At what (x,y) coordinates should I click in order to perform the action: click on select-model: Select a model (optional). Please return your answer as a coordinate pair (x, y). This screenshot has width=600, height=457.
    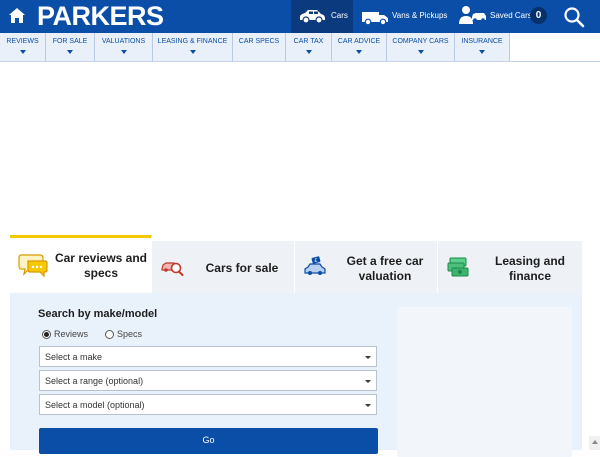
    Looking at the image, I should click on (208, 404).